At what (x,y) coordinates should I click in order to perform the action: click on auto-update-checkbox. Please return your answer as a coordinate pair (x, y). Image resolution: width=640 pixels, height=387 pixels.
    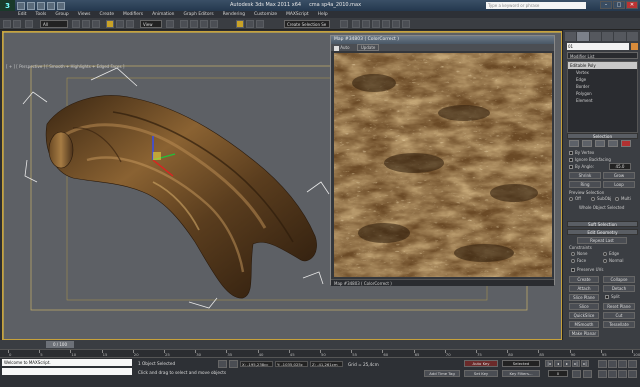
    Looking at the image, I should click on (336, 48).